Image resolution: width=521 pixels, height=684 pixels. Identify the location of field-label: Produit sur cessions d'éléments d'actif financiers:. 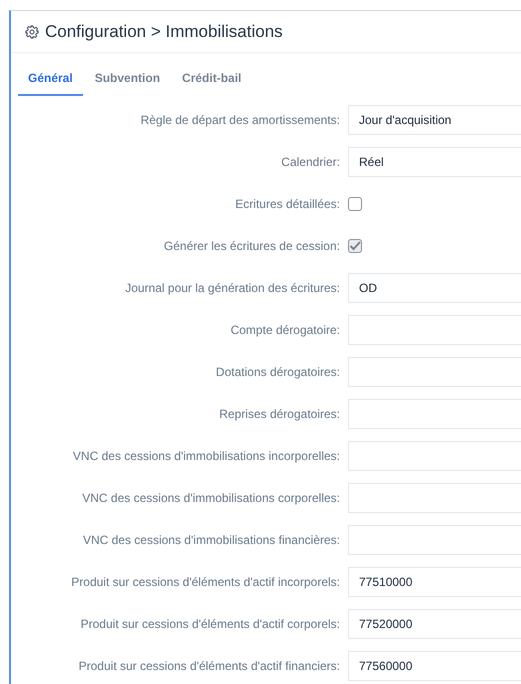
(209, 666).